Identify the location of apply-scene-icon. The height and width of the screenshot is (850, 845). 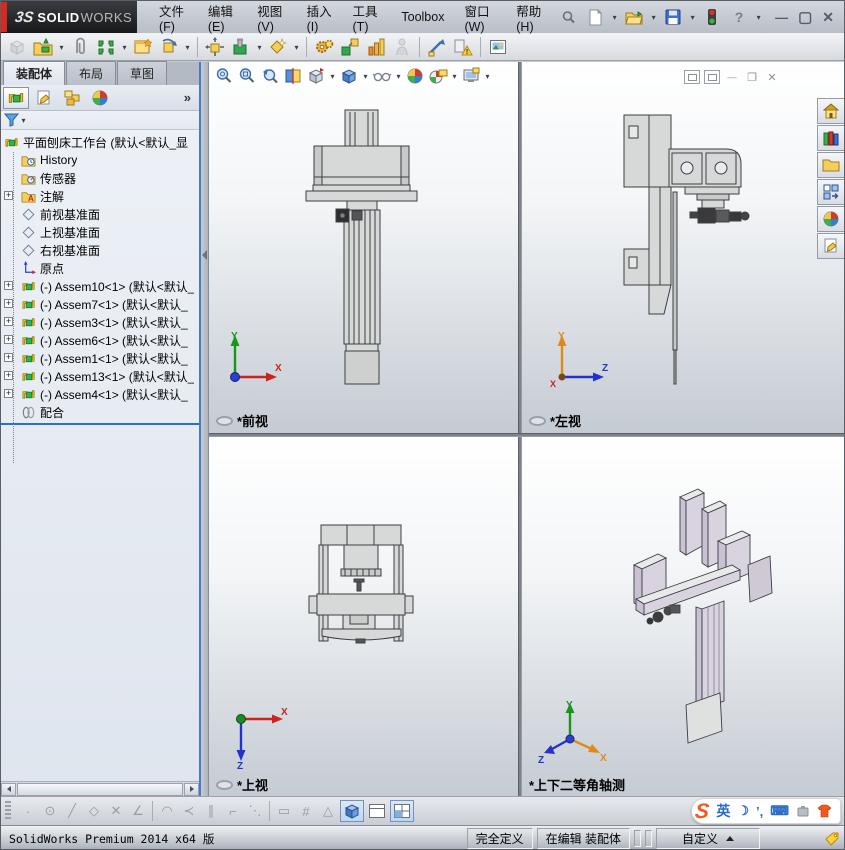
(438, 76).